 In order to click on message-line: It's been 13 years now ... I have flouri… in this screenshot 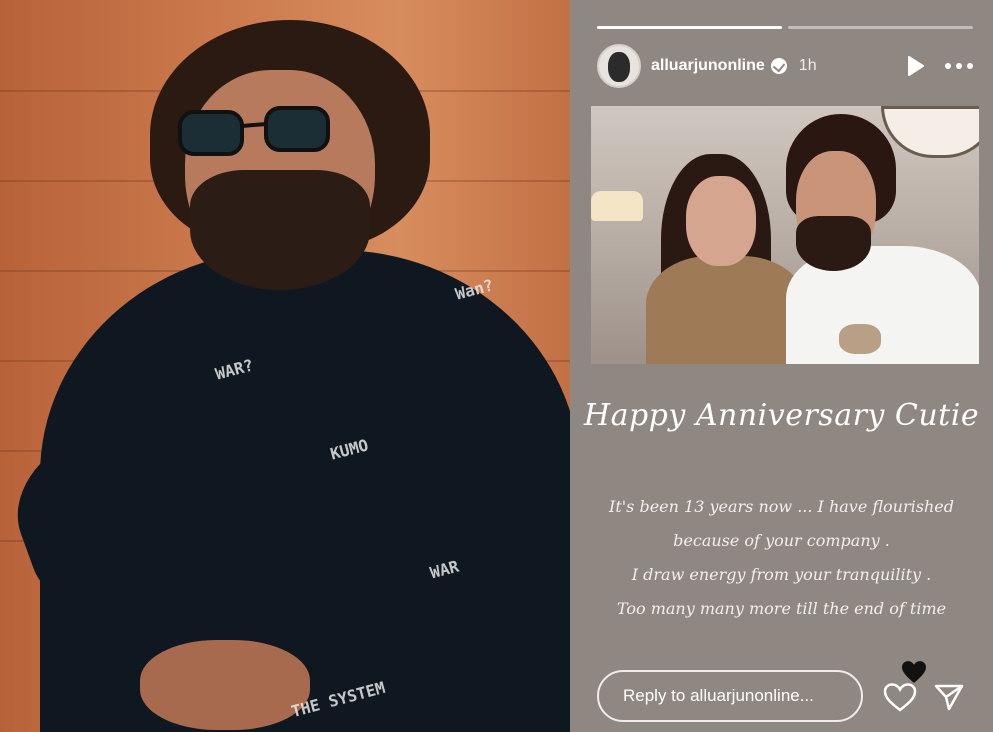, I will do `click(781, 506)`.